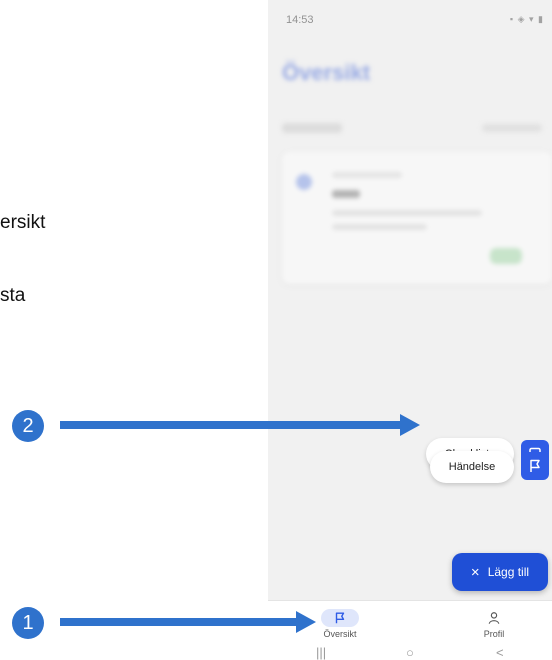 The height and width of the screenshot is (660, 552). What do you see at coordinates (410, 425) in the screenshot?
I see `arrow-2-head` at bounding box center [410, 425].